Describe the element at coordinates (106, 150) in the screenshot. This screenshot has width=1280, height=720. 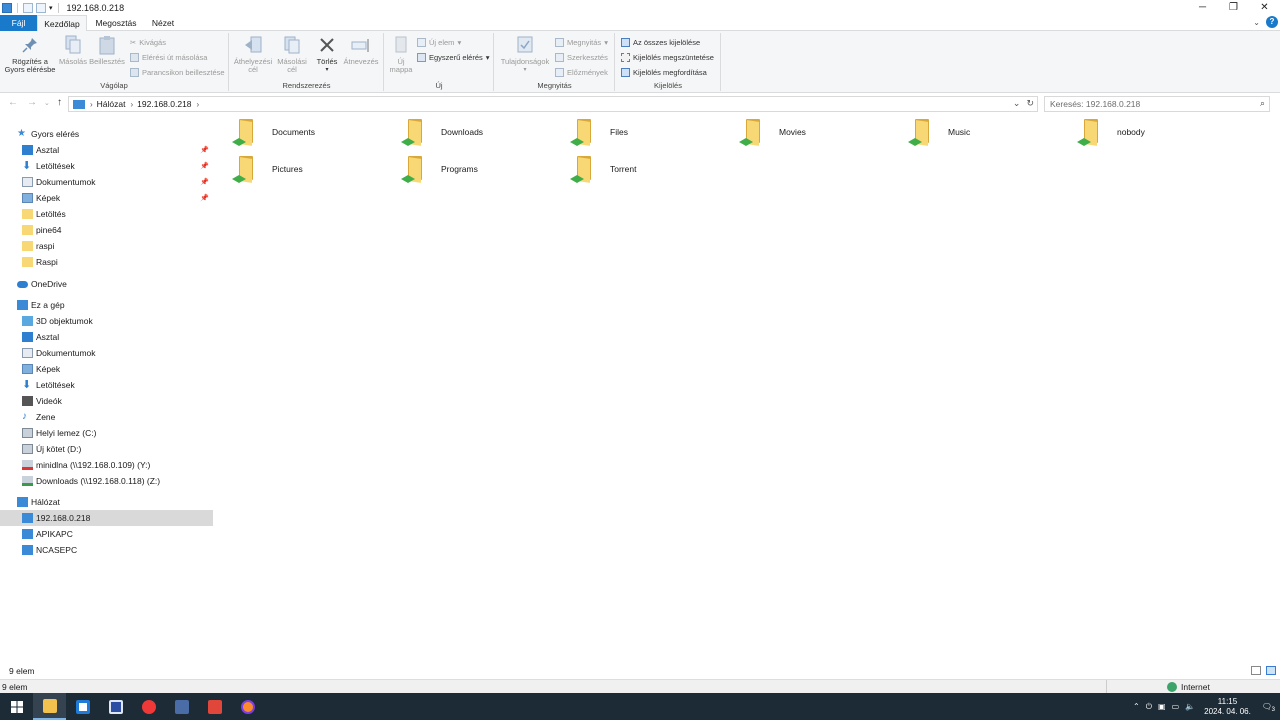
I see `nav-qa-desktop: Asztal 📌` at that location.